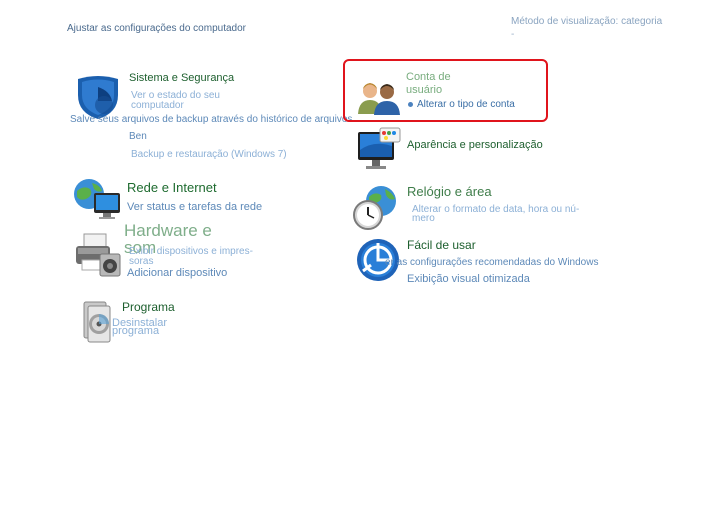 This screenshot has width=703, height=513. Describe the element at coordinates (157, 105) in the screenshot. I see `system-status-link-line2: computador` at that location.